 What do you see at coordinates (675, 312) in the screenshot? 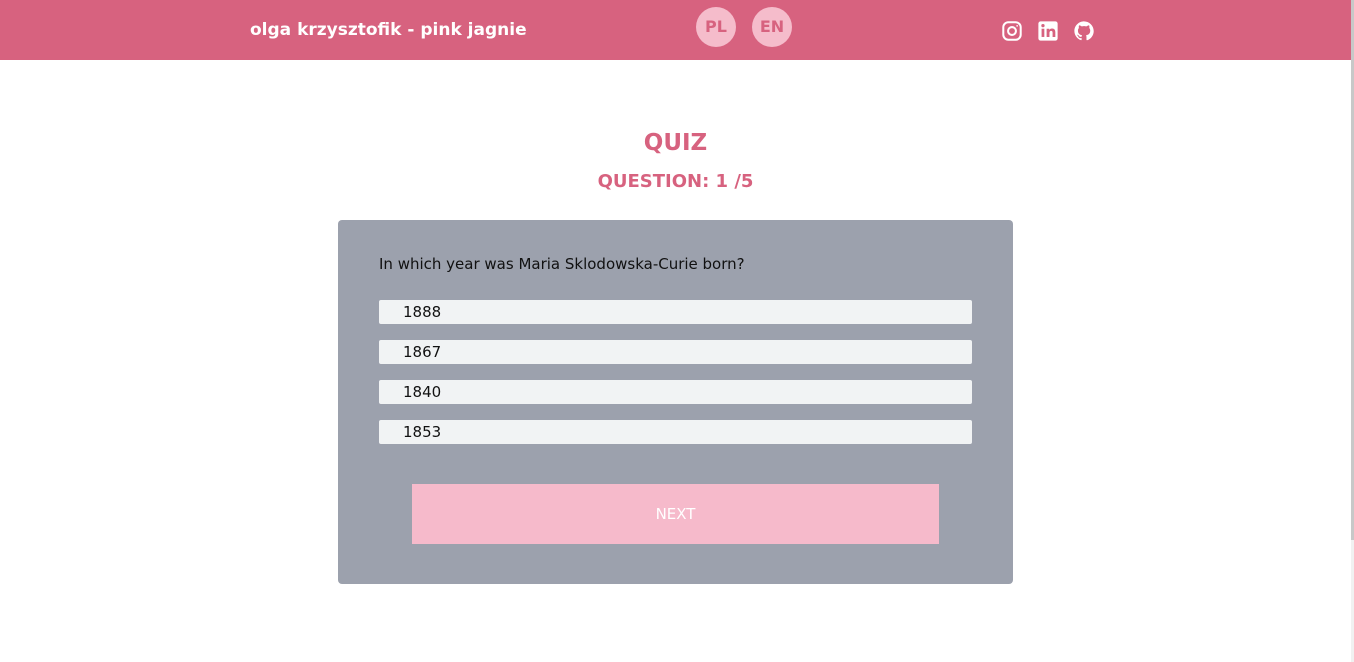
I see `answer-option: 1888` at bounding box center [675, 312].